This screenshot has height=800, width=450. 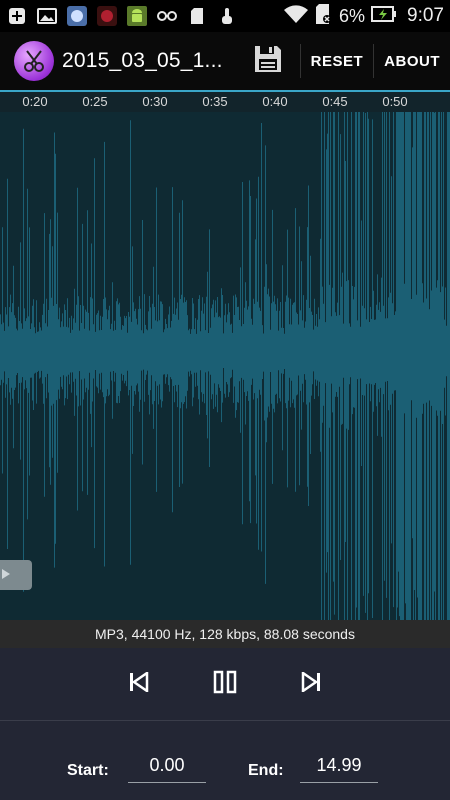 What do you see at coordinates (296, 16) in the screenshot?
I see `wifi-icon` at bounding box center [296, 16].